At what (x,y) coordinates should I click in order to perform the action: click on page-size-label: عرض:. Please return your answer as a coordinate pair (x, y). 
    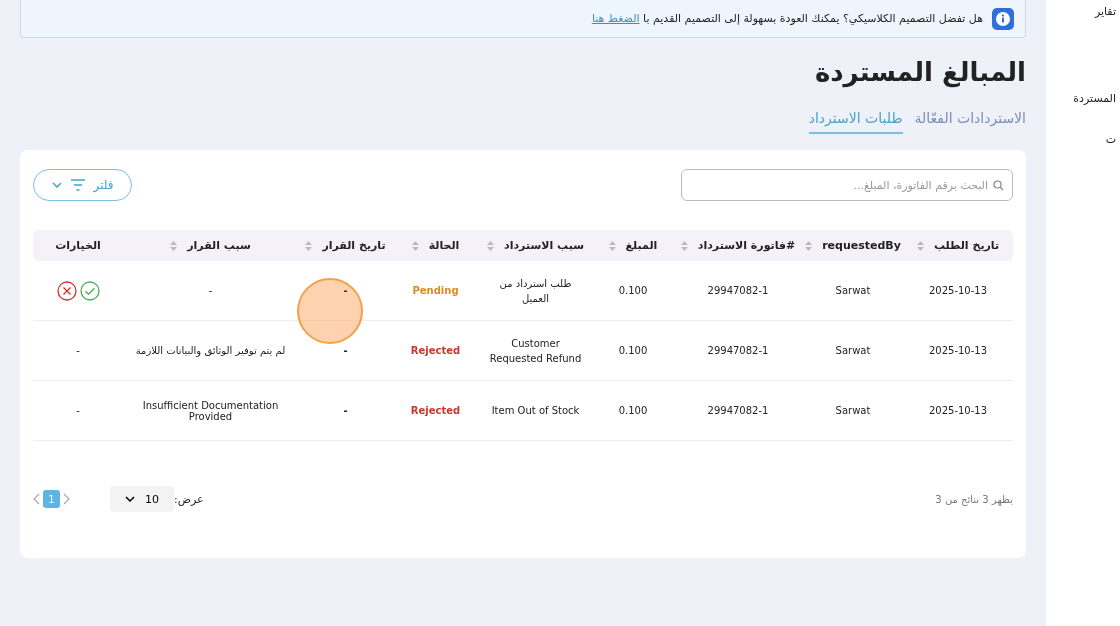
    Looking at the image, I should click on (189, 499).